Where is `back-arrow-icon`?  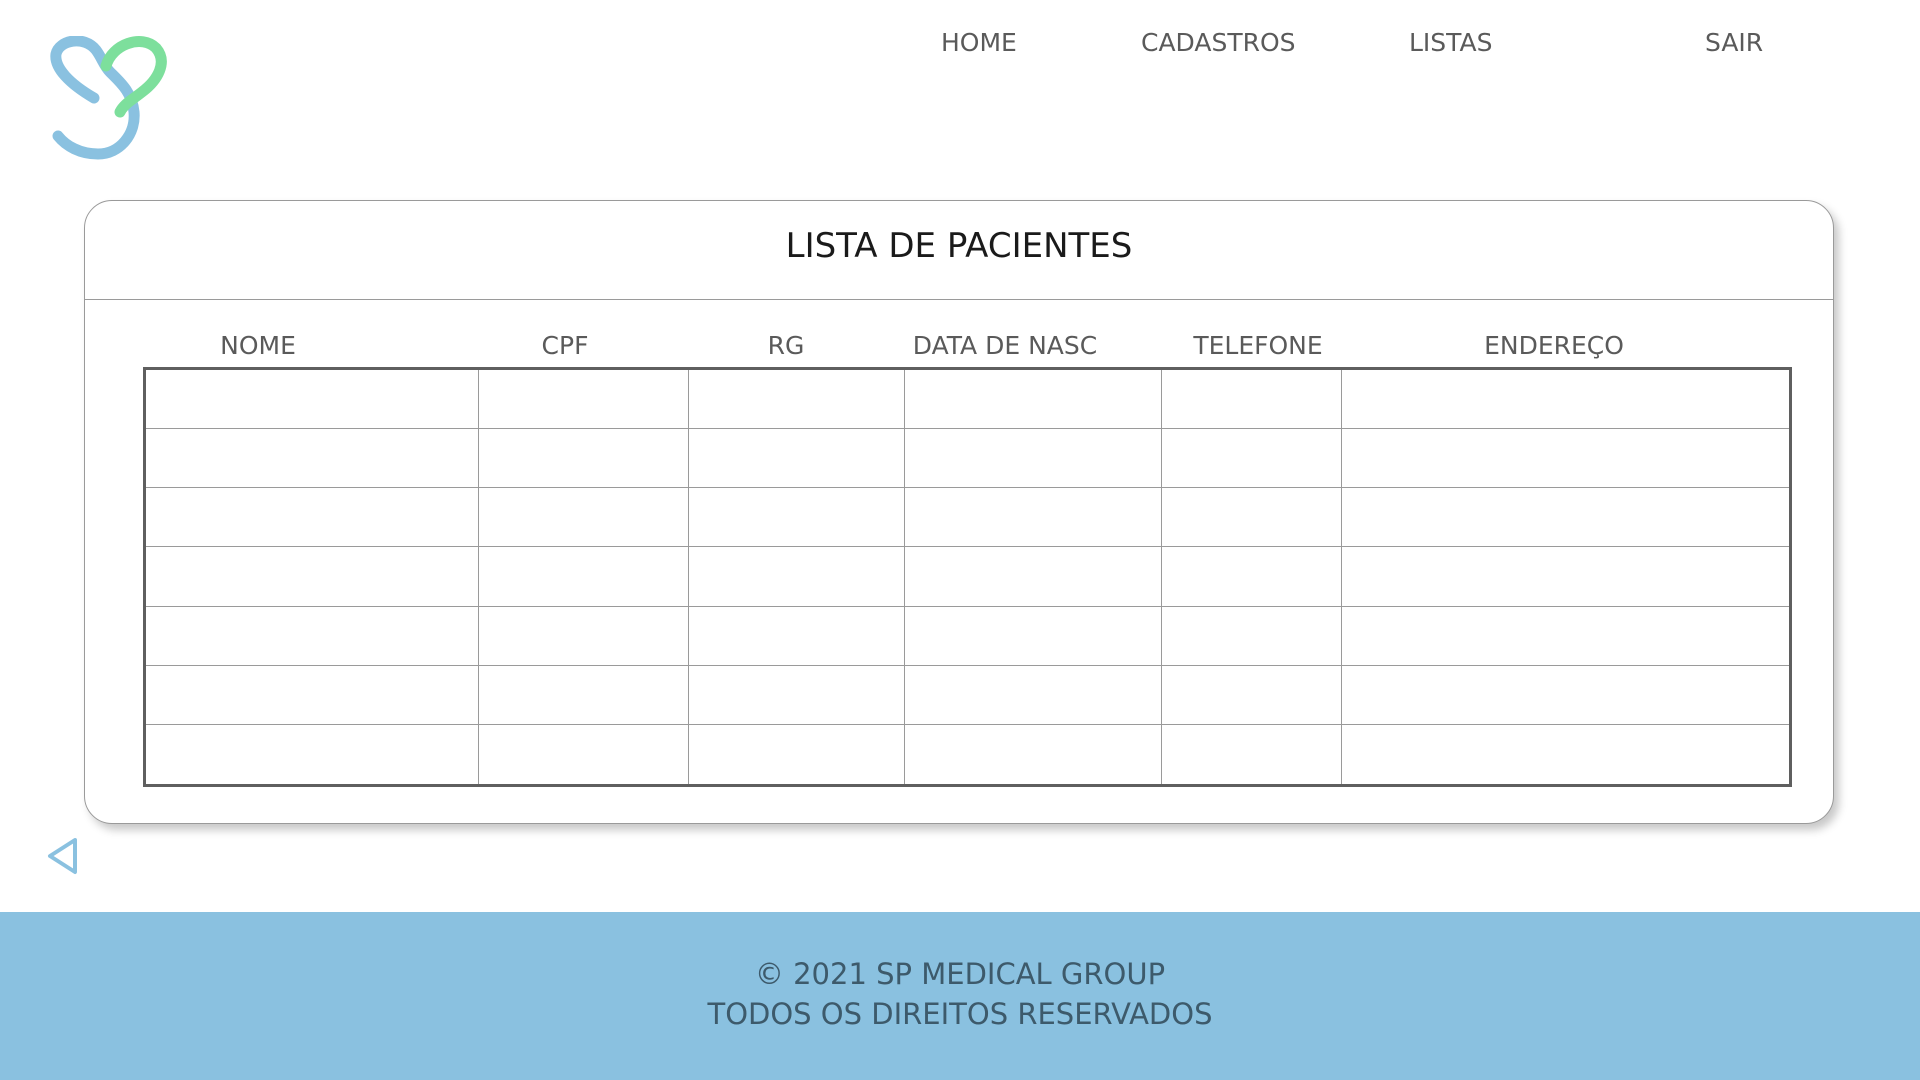 back-arrow-icon is located at coordinates (64, 856).